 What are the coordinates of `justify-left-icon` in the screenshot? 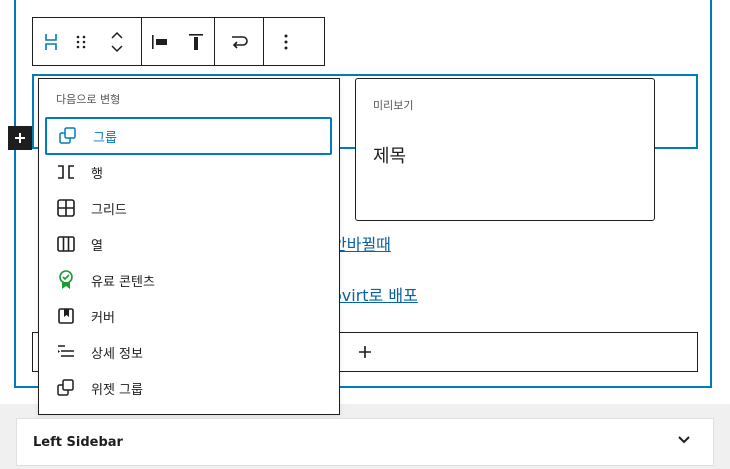 It's located at (159, 41).